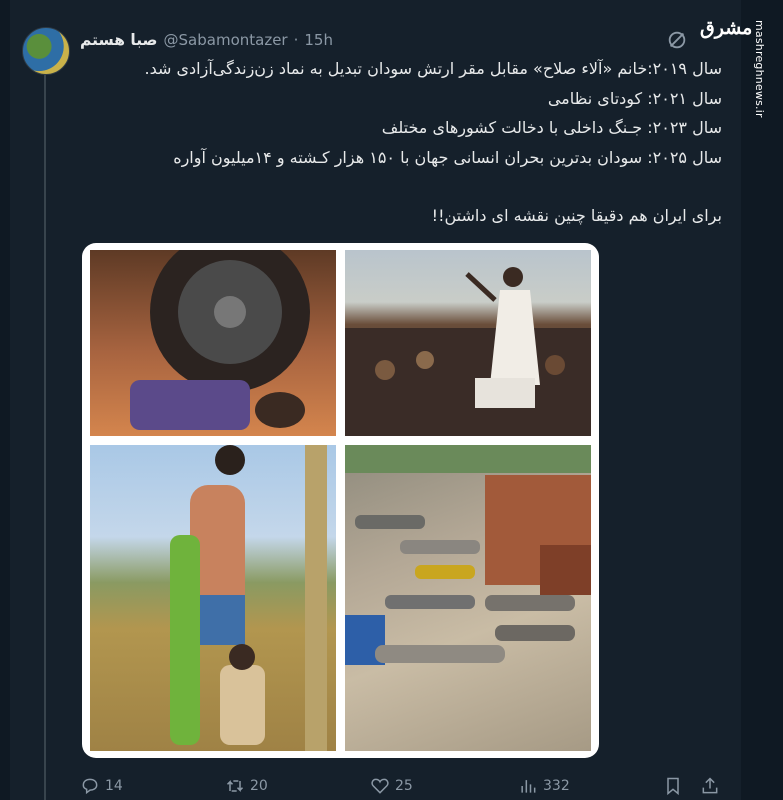  What do you see at coordinates (468, 598) in the screenshot?
I see `photo-ground` at bounding box center [468, 598].